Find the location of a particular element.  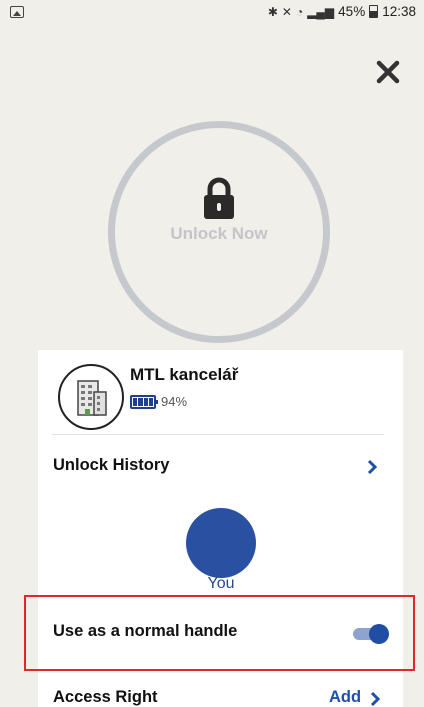

battery-percent: 94% is located at coordinates (174, 401).